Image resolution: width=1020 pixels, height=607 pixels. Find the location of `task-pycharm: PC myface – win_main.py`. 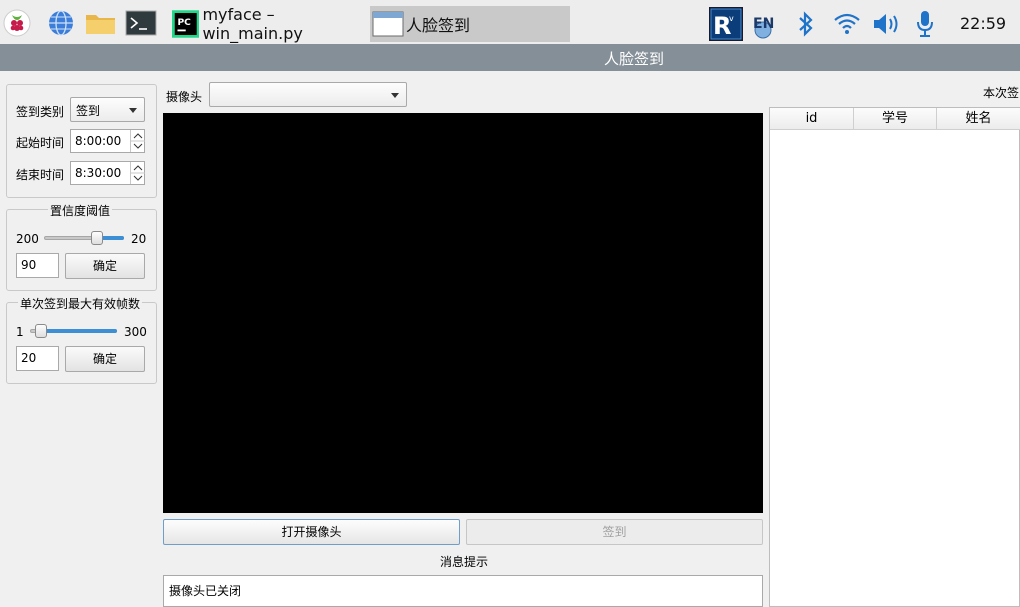

task-pycharm: PC myface – win_main.py is located at coordinates (267, 24).